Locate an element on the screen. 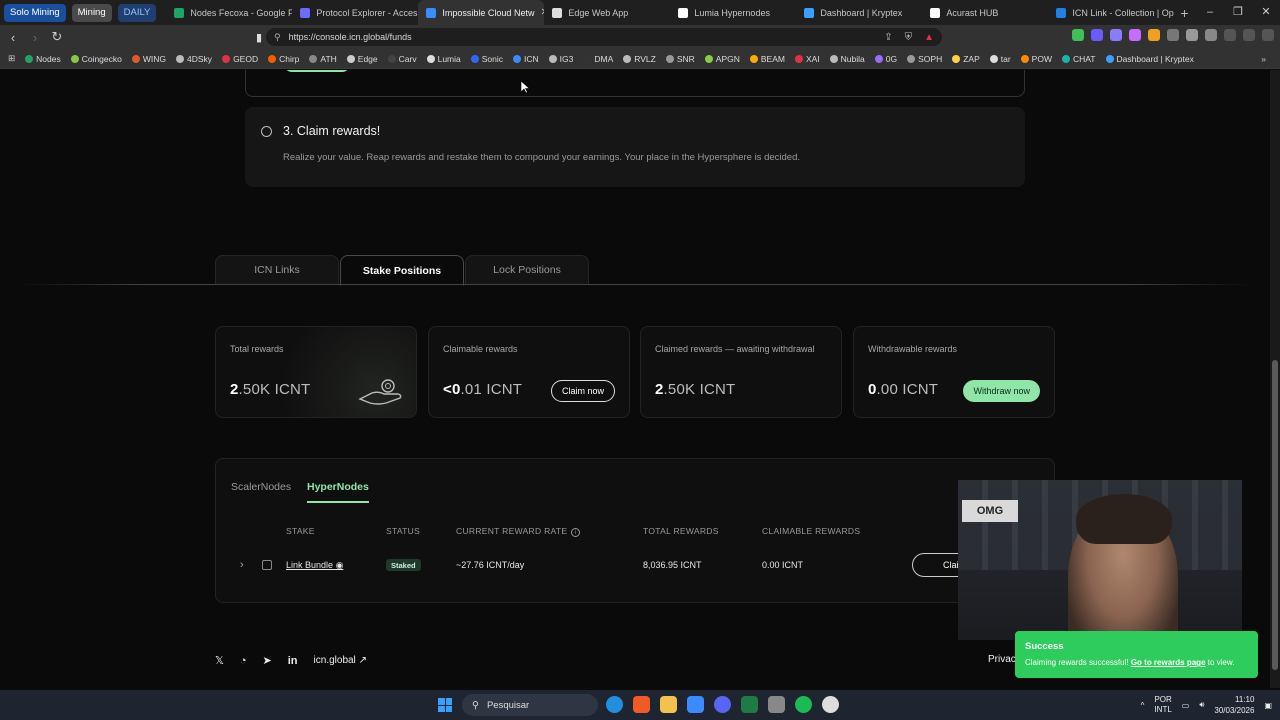  x-twitter-icon: 𝕏 is located at coordinates (219, 660).